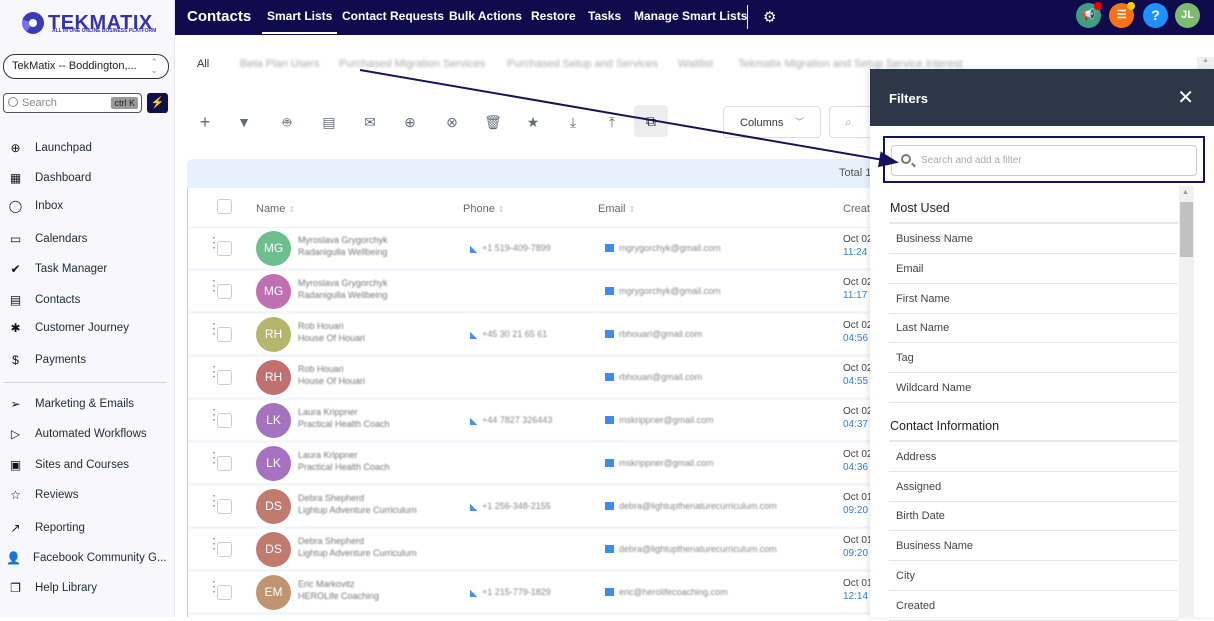 The height and width of the screenshot is (621, 1214). Describe the element at coordinates (485, 16) in the screenshot. I see `tab-bulk-actions: Bulk Actions` at that location.